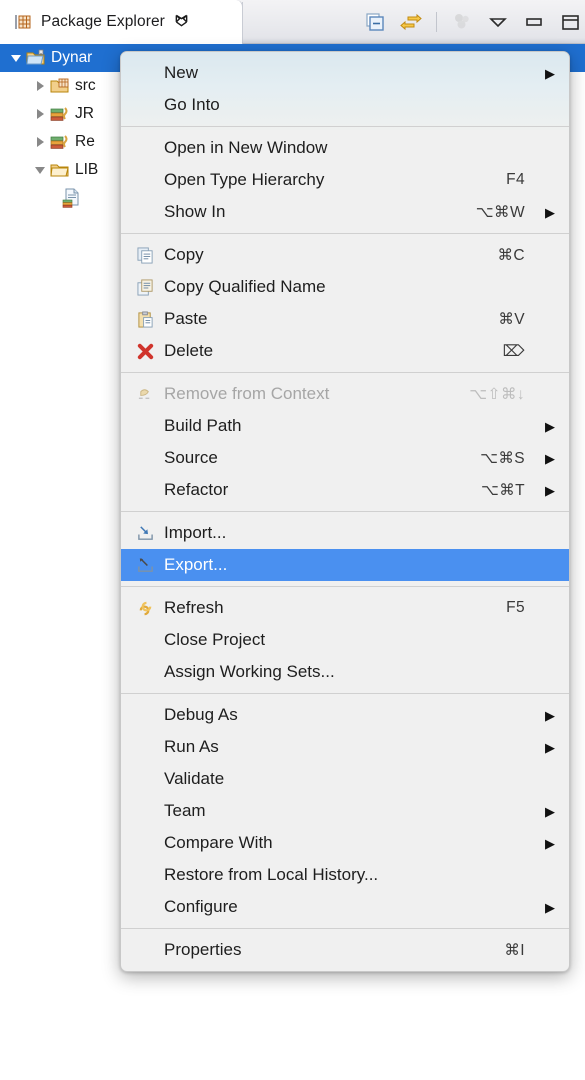 The height and width of the screenshot is (1080, 585). I want to click on link-with-editor-icon, so click(411, 22).